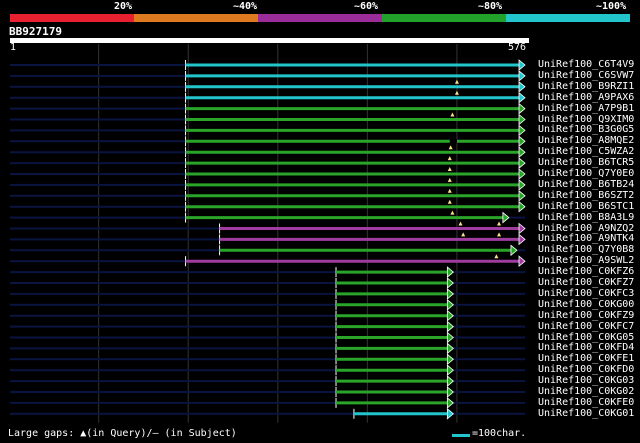  What do you see at coordinates (586, 337) in the screenshot?
I see `hit-label: UniRef100_C0KG05` at bounding box center [586, 337].